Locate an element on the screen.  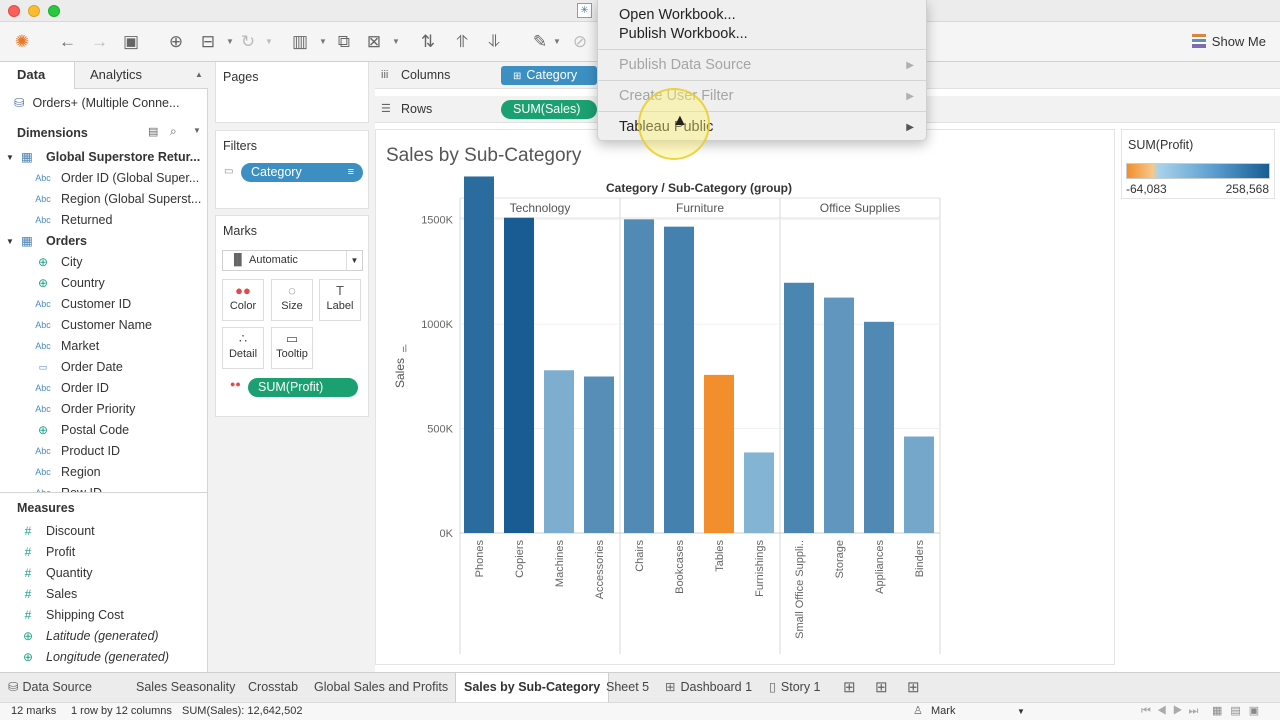
highlight-icon: ✎ is located at coordinates (540, 42).